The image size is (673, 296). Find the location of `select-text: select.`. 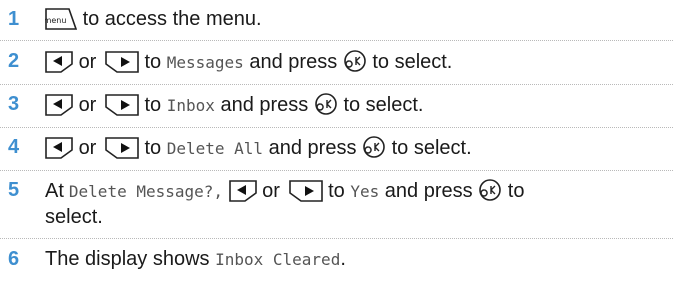

select-text: select. is located at coordinates (74, 217).